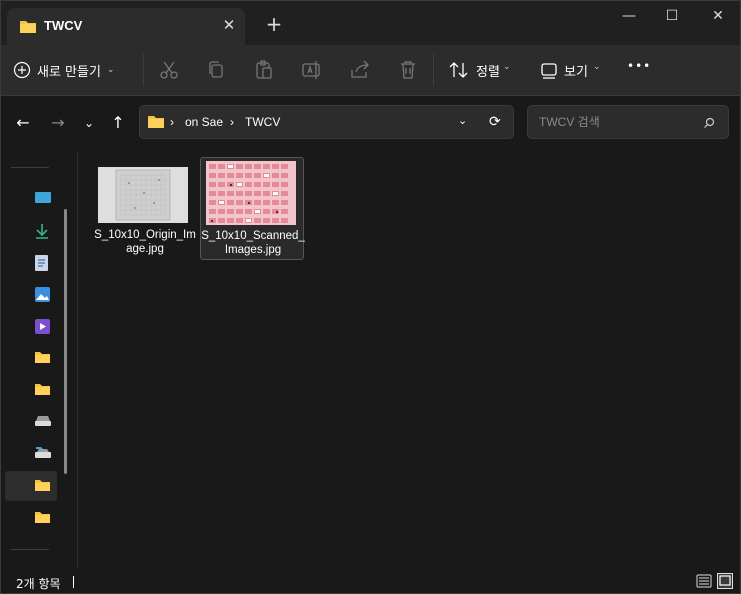 Image resolution: width=741 pixels, height=594 pixels. Describe the element at coordinates (614, 122) in the screenshot. I see `search-input` at that location.